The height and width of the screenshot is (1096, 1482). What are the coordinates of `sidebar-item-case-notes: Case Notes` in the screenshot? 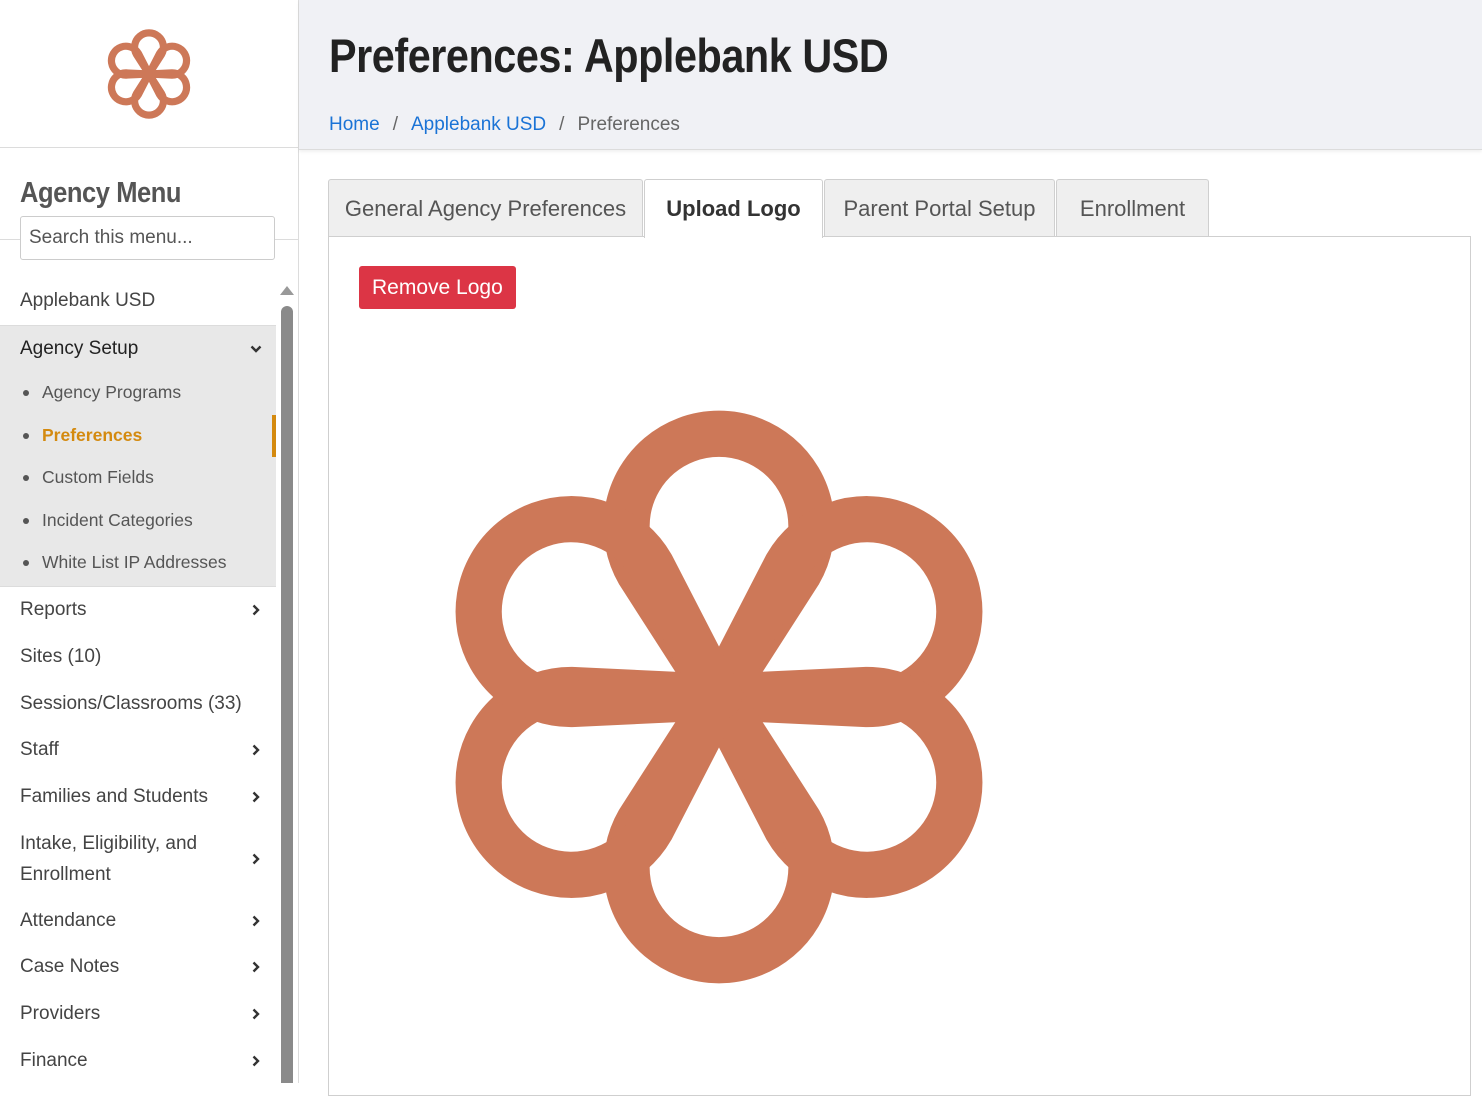 It's located at (138, 967).